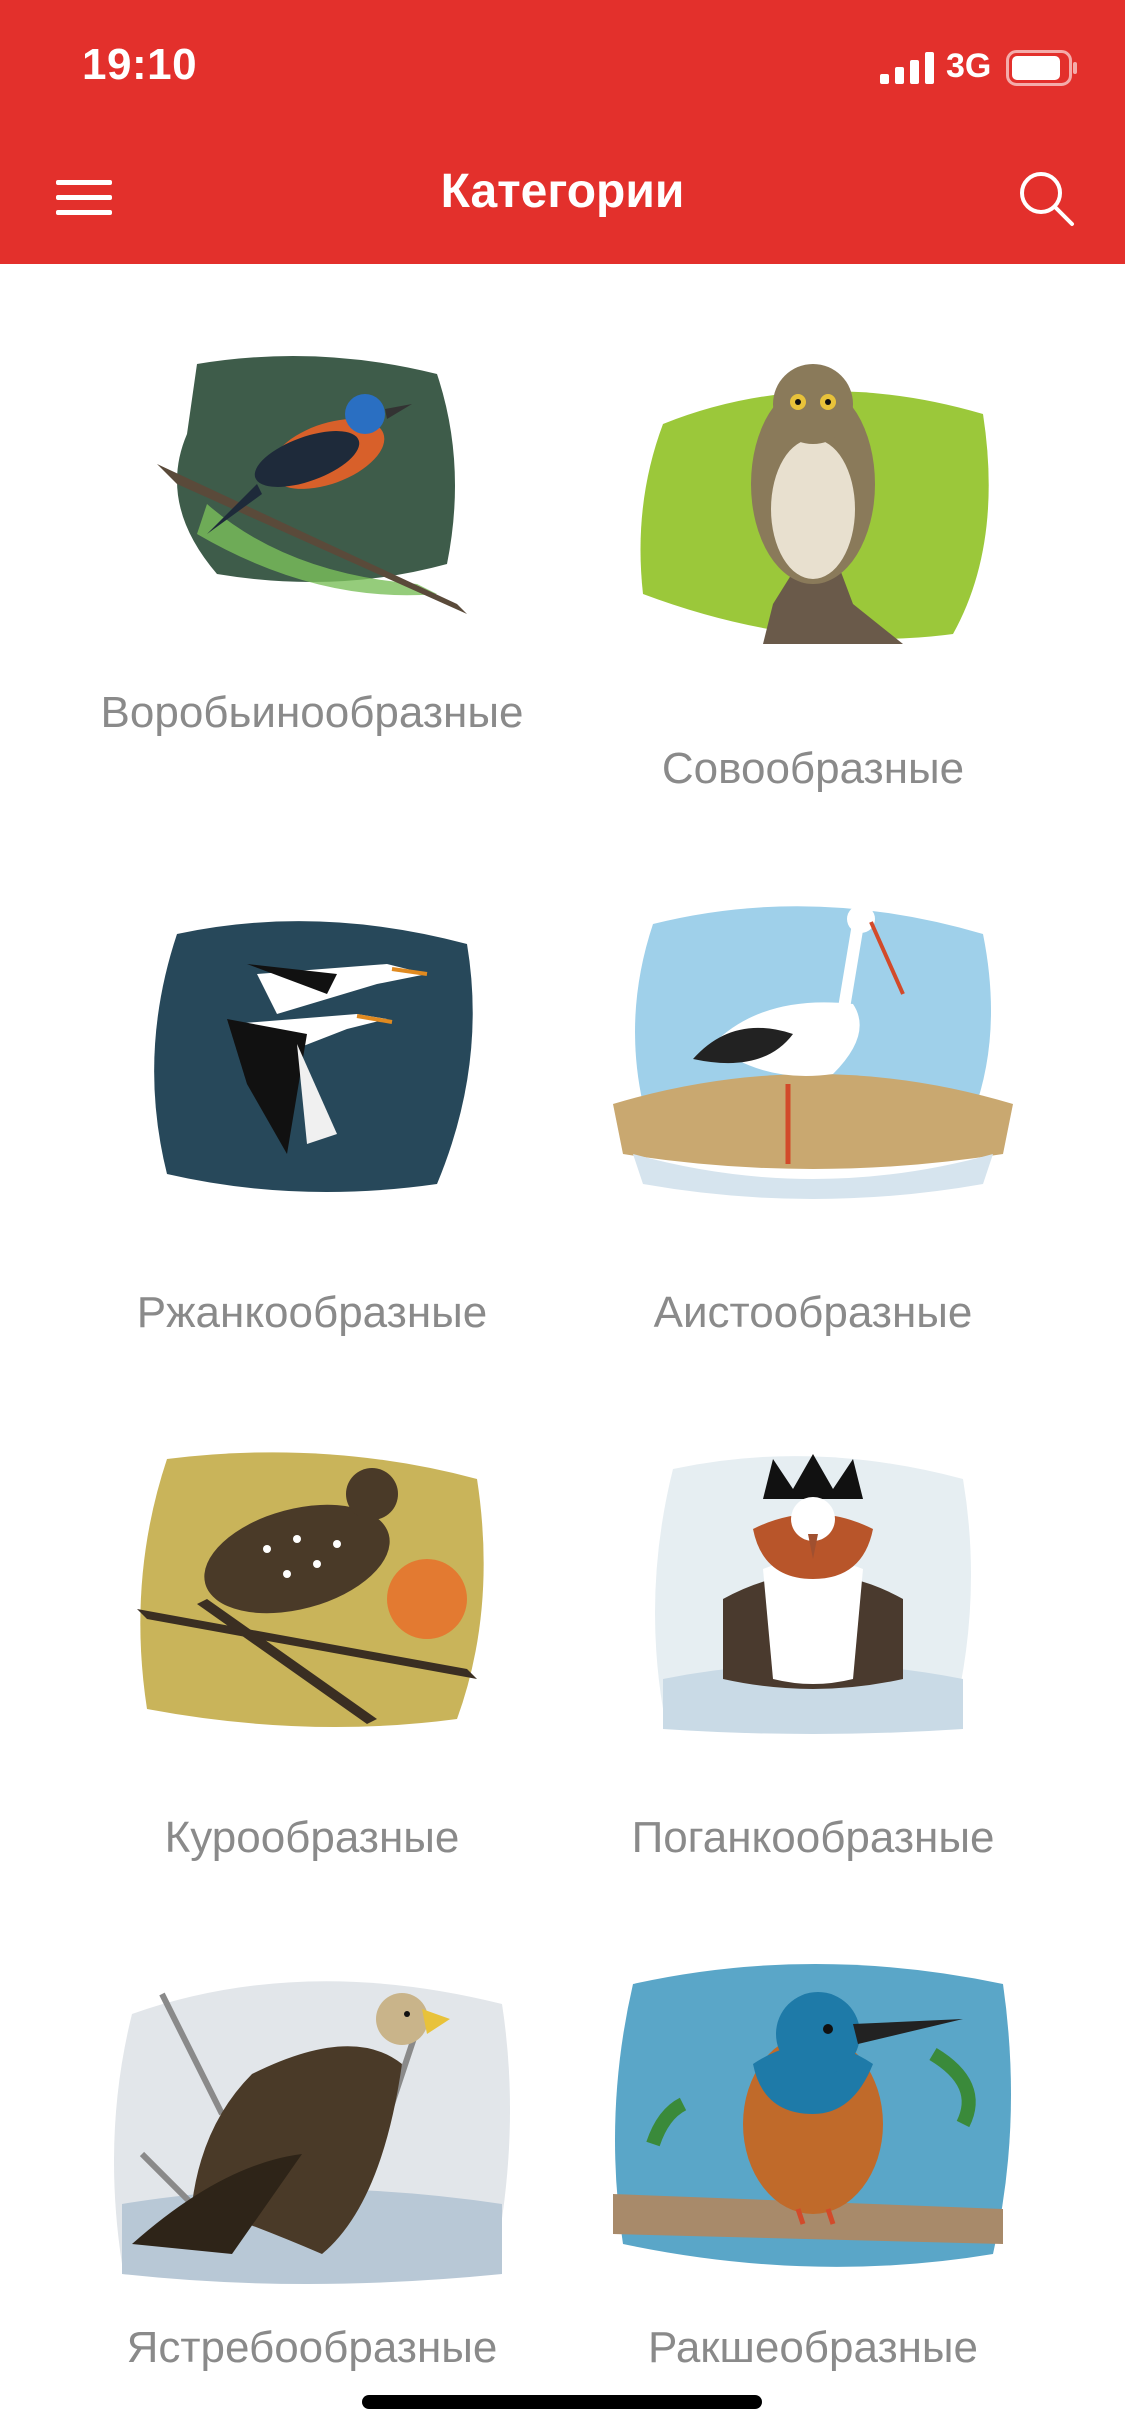 This screenshot has width=1125, height=2436. Describe the element at coordinates (140, 64) in the screenshot. I see `status-time: 19:10` at that location.